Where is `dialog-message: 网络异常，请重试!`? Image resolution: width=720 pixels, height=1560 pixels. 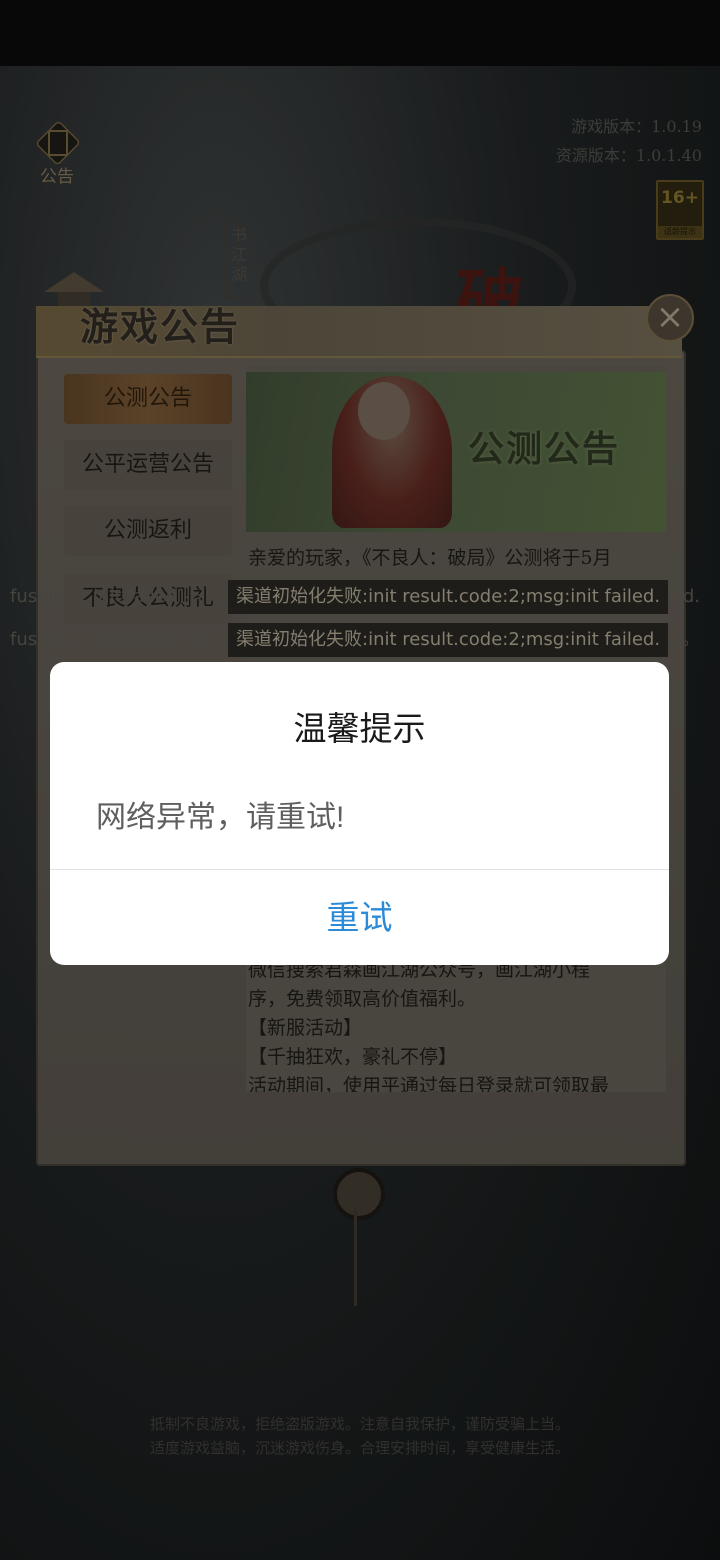
dialog-message: 网络异常，请重试! is located at coordinates (220, 817).